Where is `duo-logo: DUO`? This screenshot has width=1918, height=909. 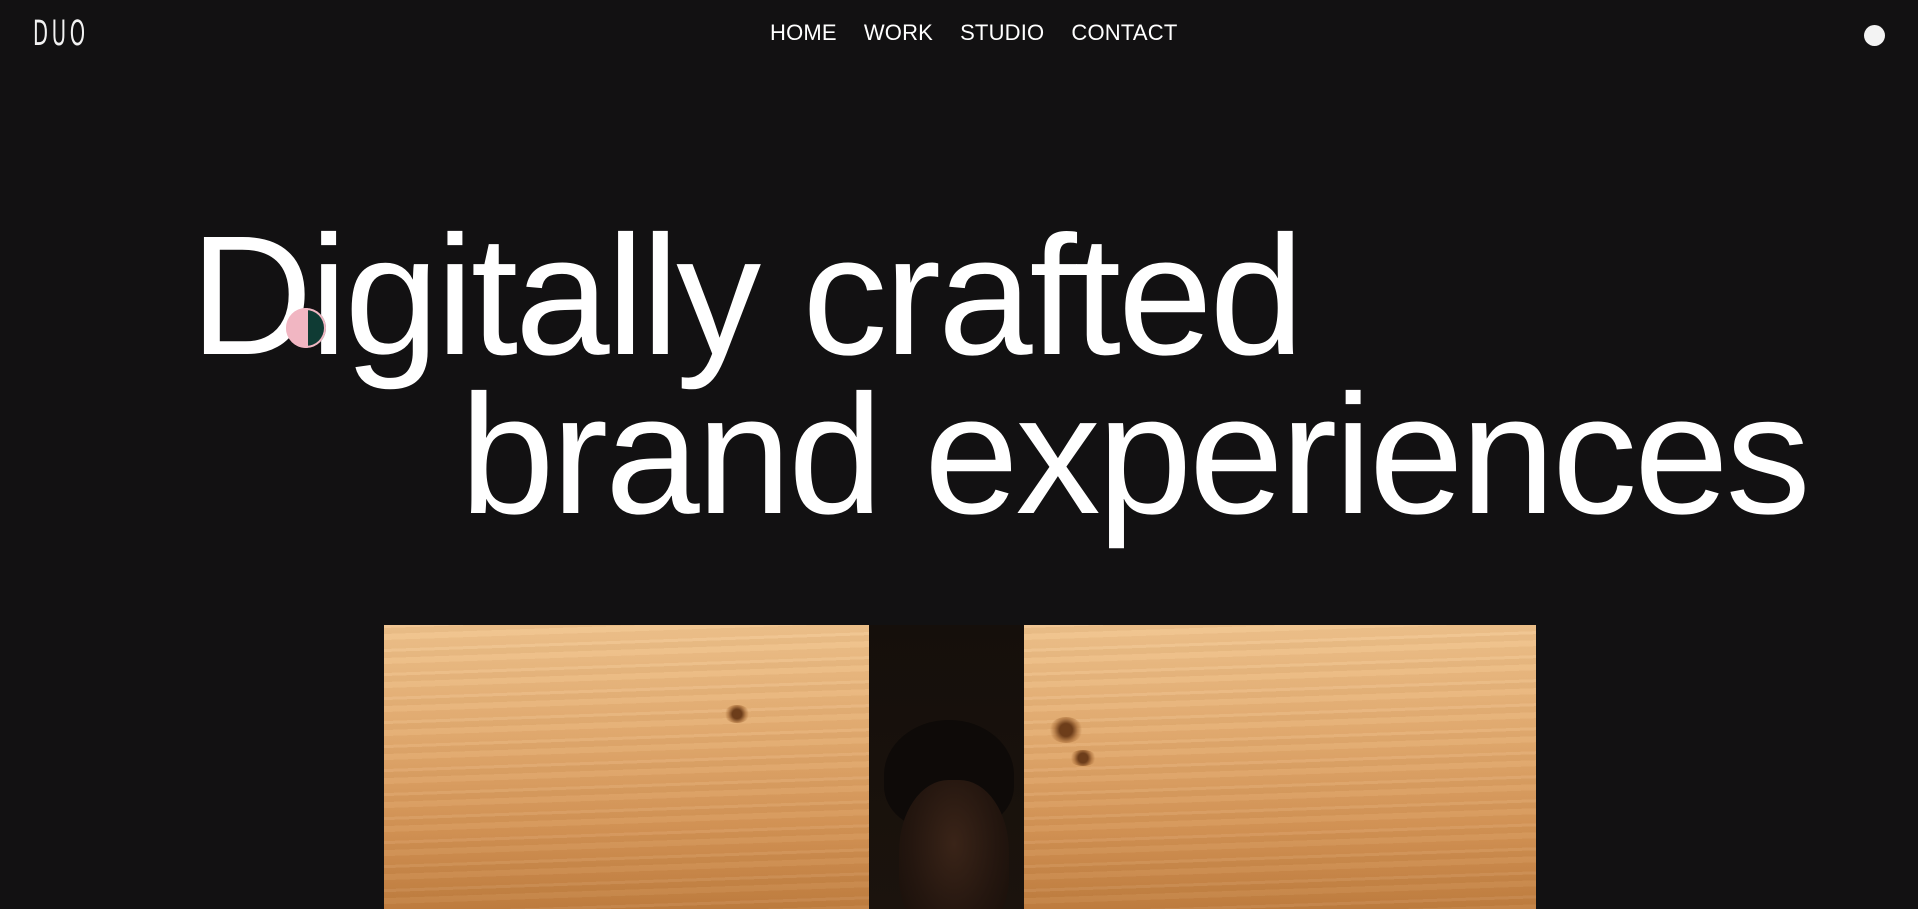 duo-logo: DUO is located at coordinates (61, 34).